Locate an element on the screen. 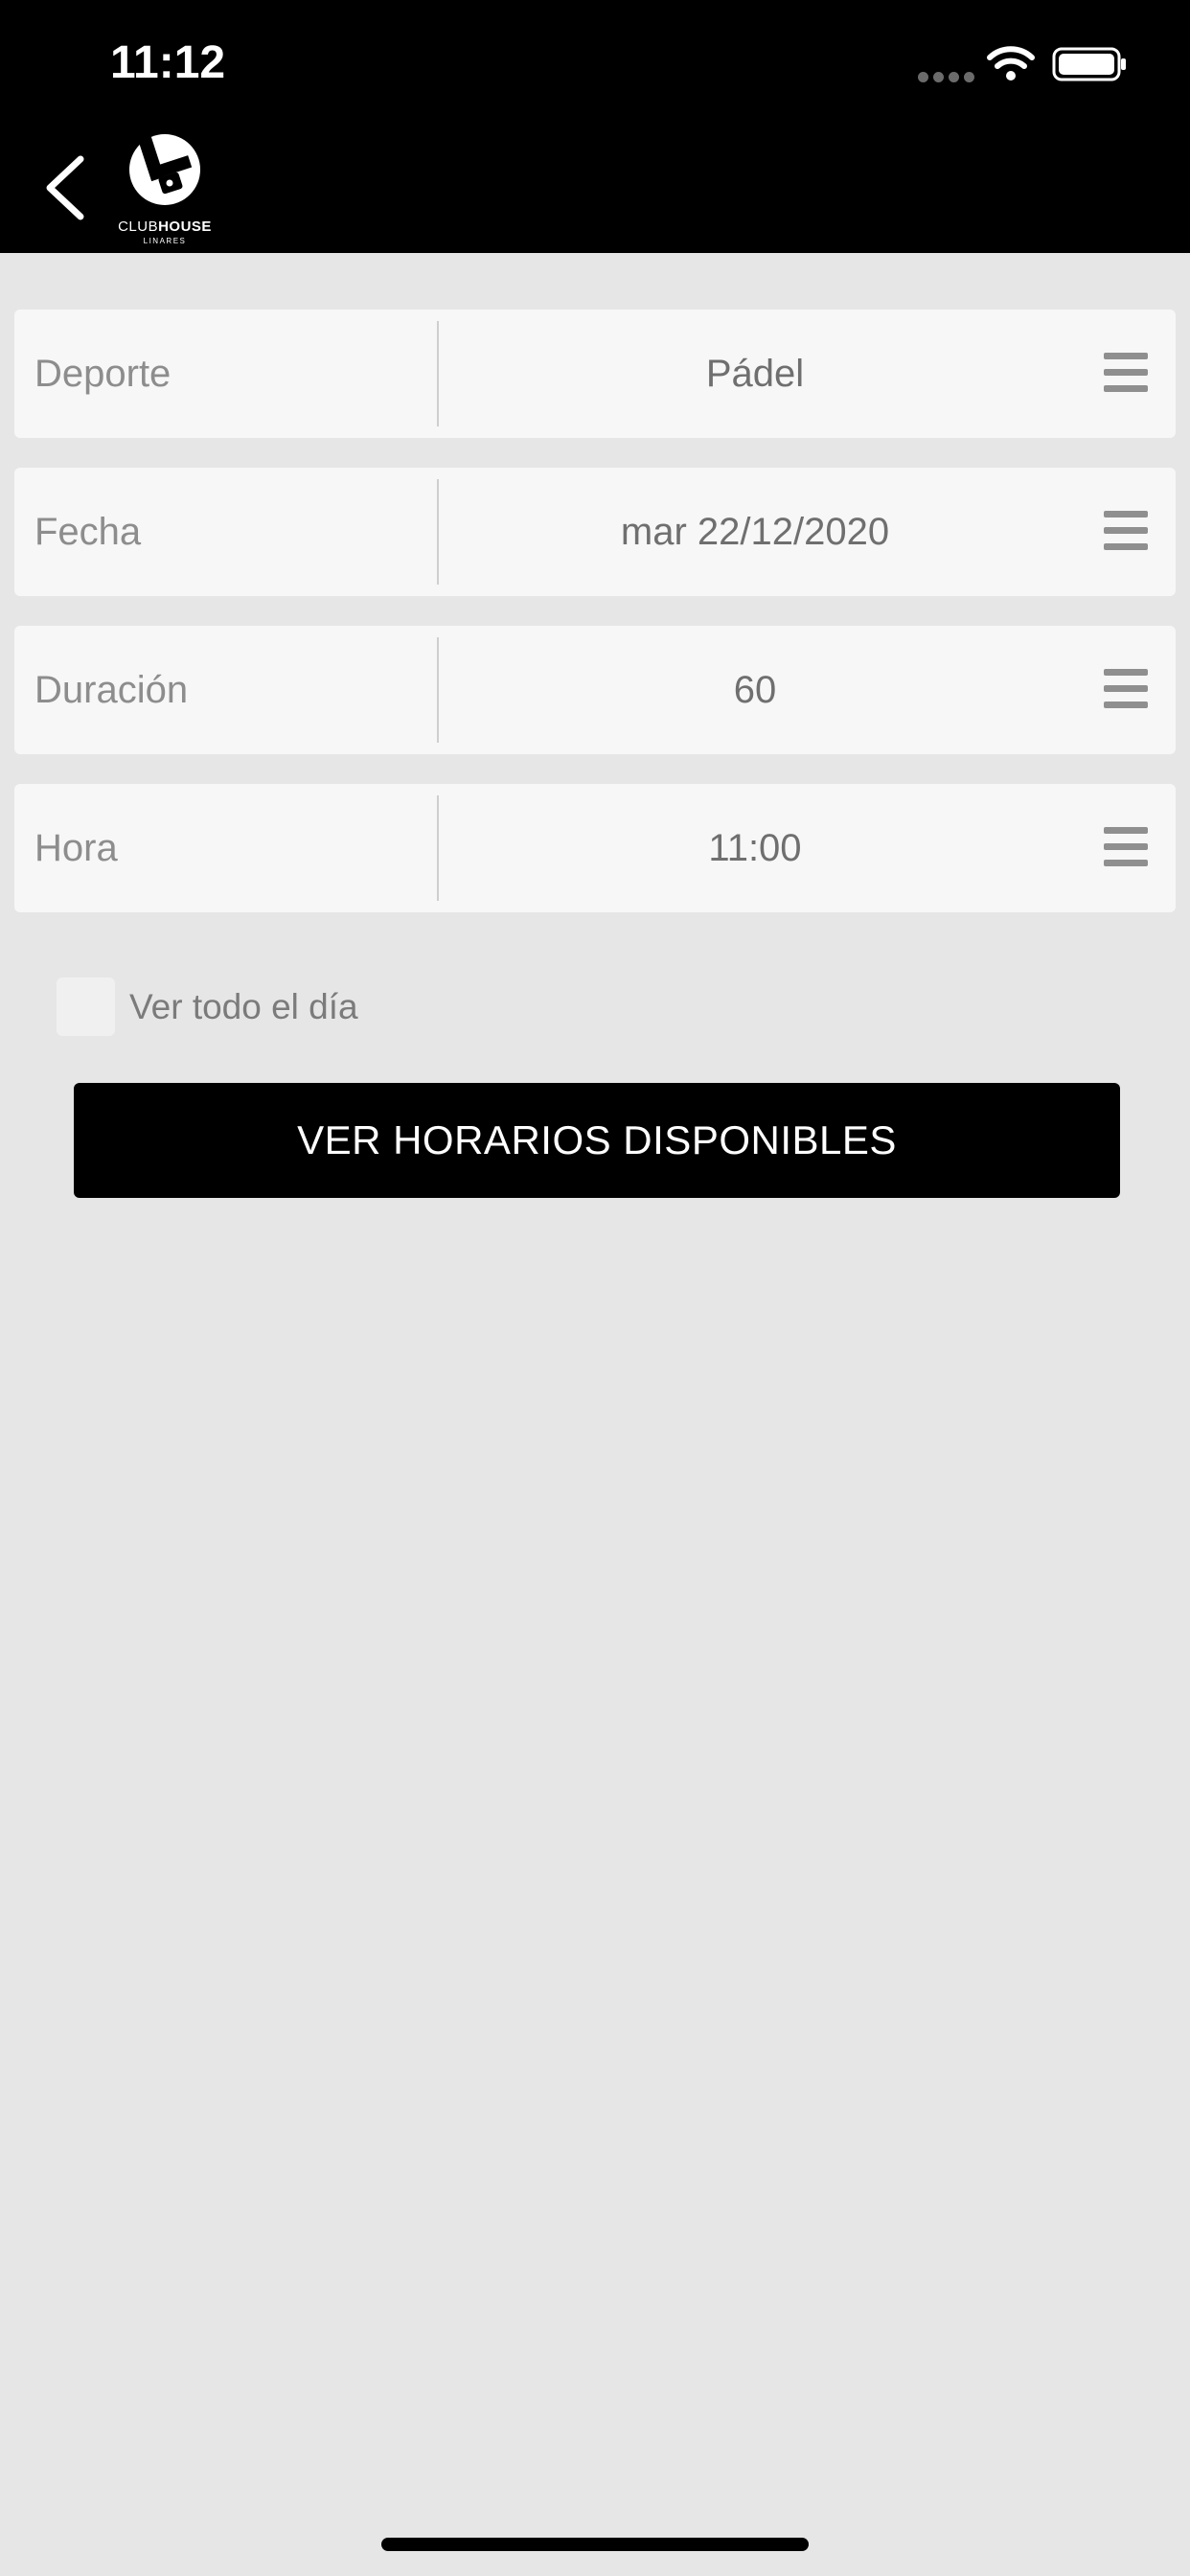  time-label: Hora is located at coordinates (76, 848).